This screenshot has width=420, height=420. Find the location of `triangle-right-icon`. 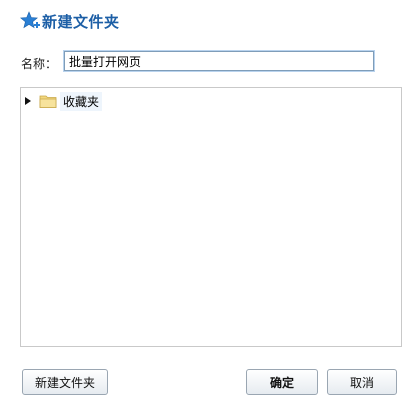

triangle-right-icon is located at coordinates (28, 101).